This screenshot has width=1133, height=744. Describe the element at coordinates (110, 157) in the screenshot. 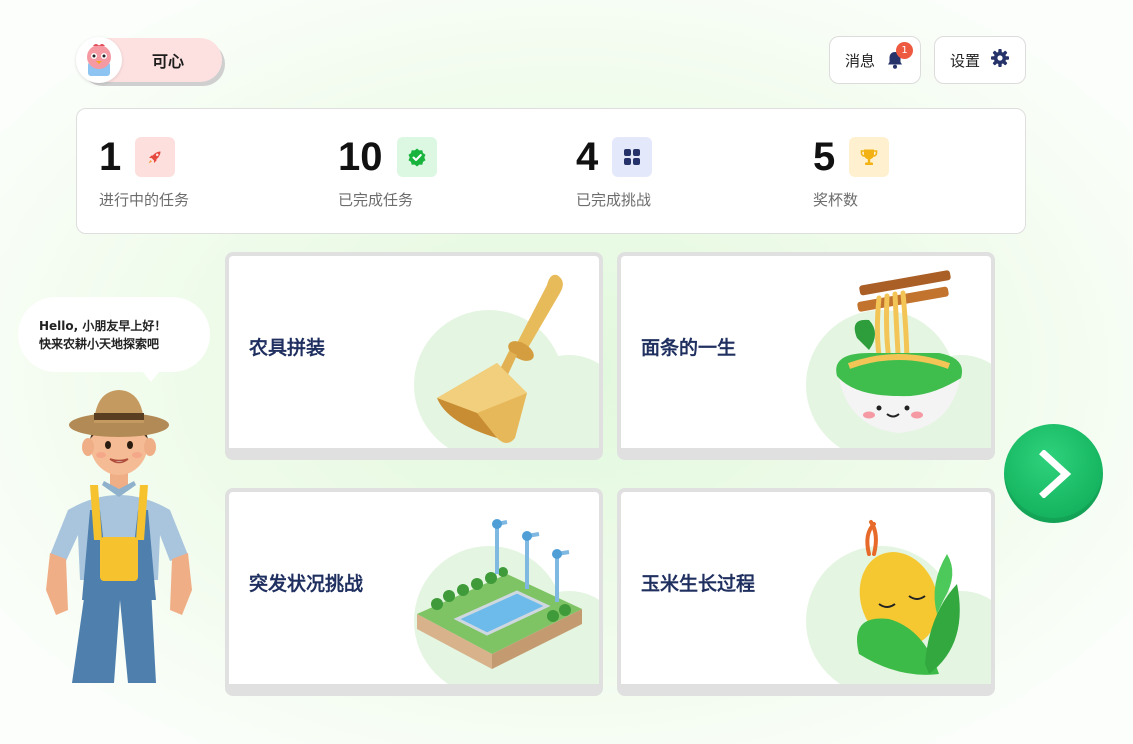

I see `stat-value: 1` at that location.